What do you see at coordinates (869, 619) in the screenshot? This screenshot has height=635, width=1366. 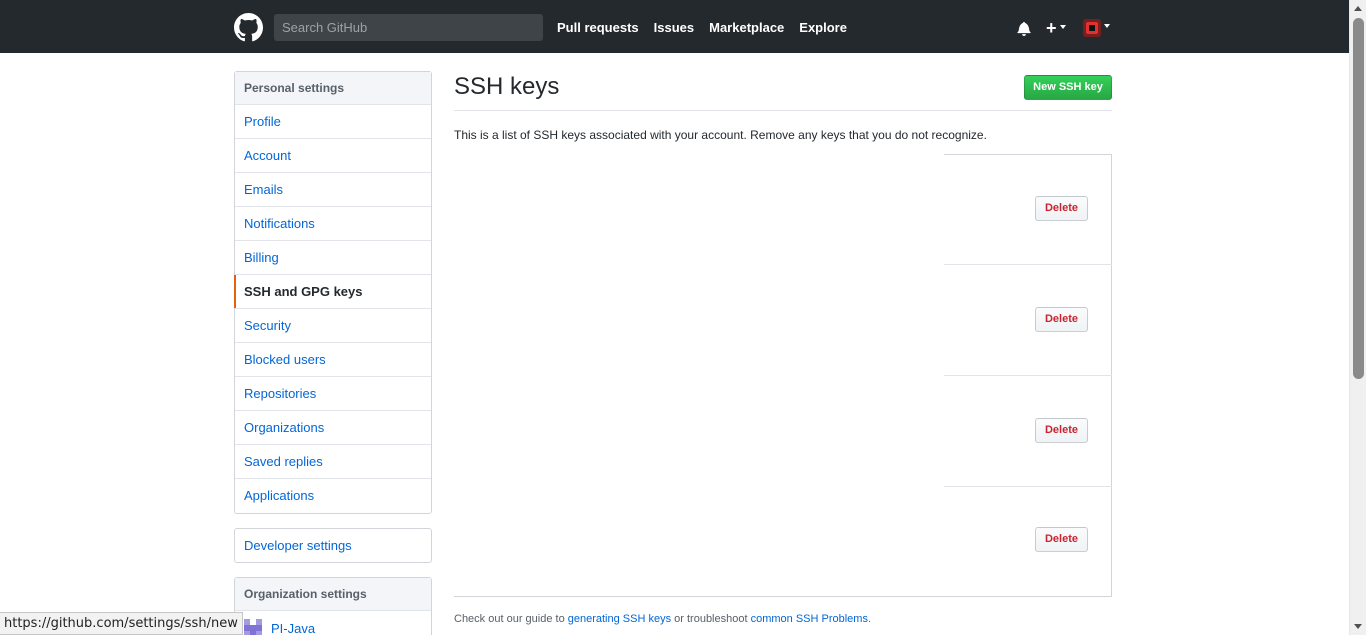 I see `help-note-suffix: .` at bounding box center [869, 619].